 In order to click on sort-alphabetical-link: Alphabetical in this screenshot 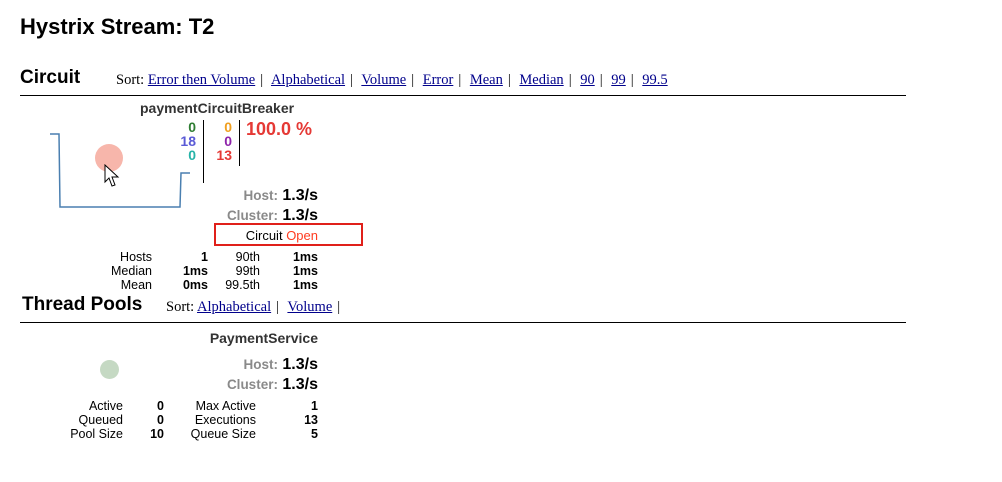, I will do `click(308, 80)`.